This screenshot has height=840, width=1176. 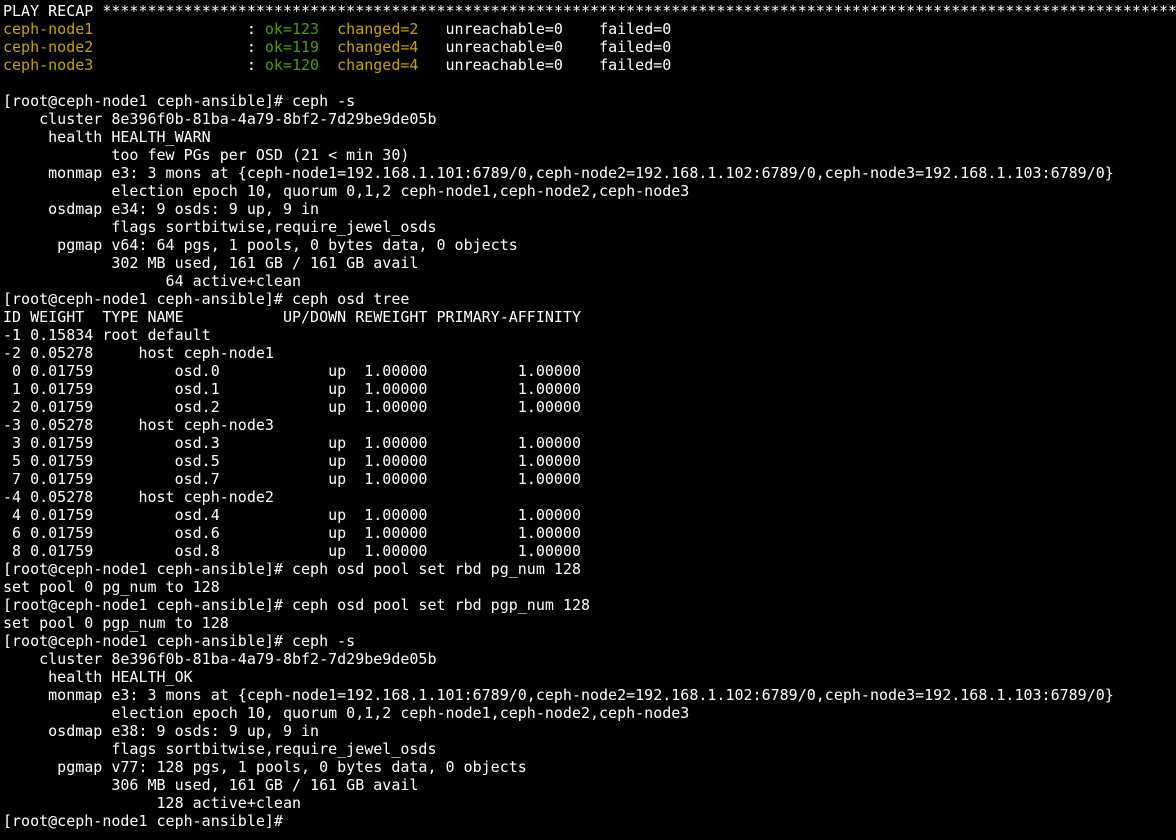 What do you see at coordinates (107, 335) in the screenshot?
I see `terminal-line: -1 0.15834 root default` at bounding box center [107, 335].